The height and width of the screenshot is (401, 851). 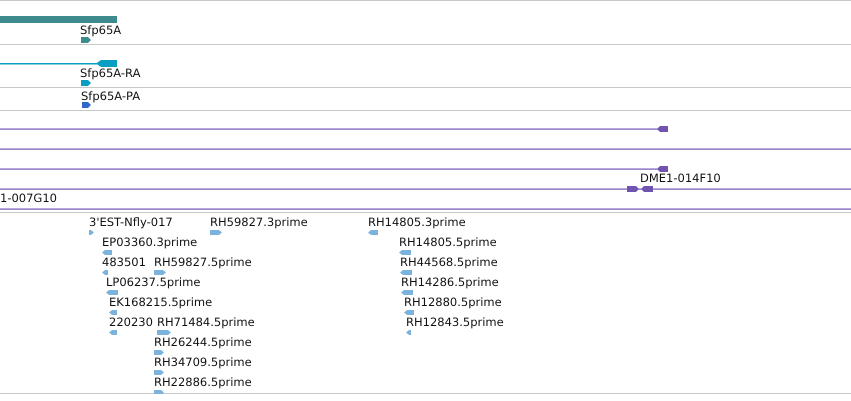 I want to click on feature-label: RH12843.5prime, so click(x=455, y=322).